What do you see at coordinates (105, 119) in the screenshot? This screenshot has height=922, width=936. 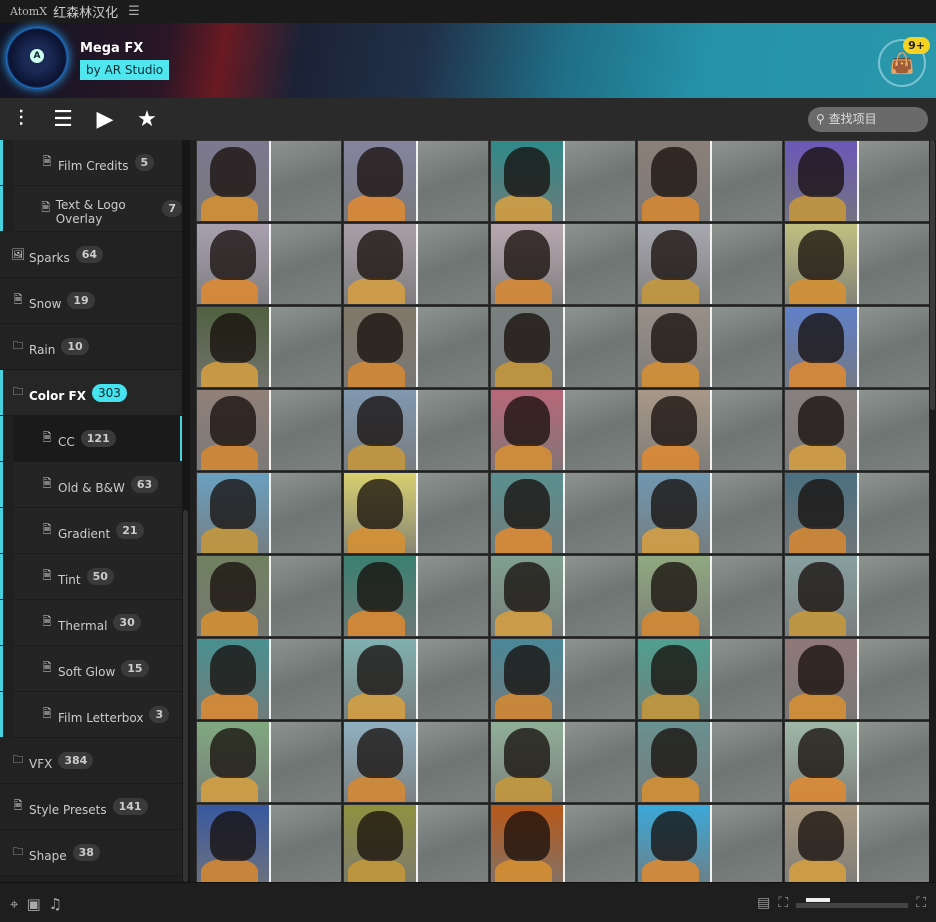 I see `video-file-icon: ▶` at bounding box center [105, 119].